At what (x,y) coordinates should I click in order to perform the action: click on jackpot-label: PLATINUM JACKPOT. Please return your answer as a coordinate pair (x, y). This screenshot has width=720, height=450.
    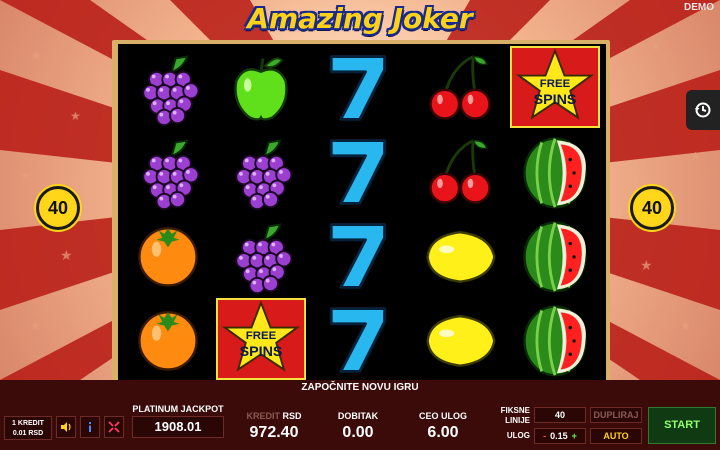
    Looking at the image, I should click on (178, 409).